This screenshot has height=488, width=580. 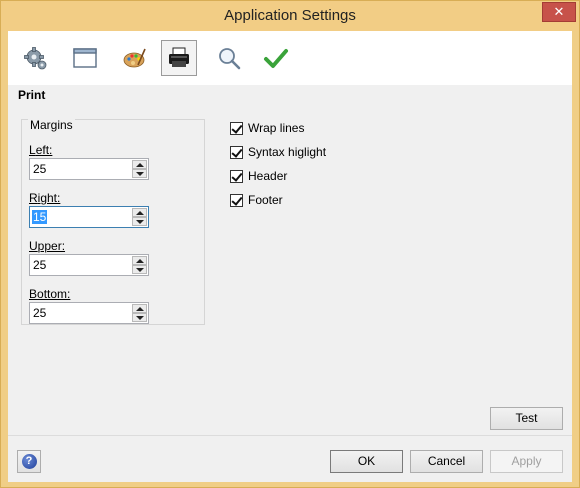 I want to click on upper-margin-up-button, so click(x=139, y=260).